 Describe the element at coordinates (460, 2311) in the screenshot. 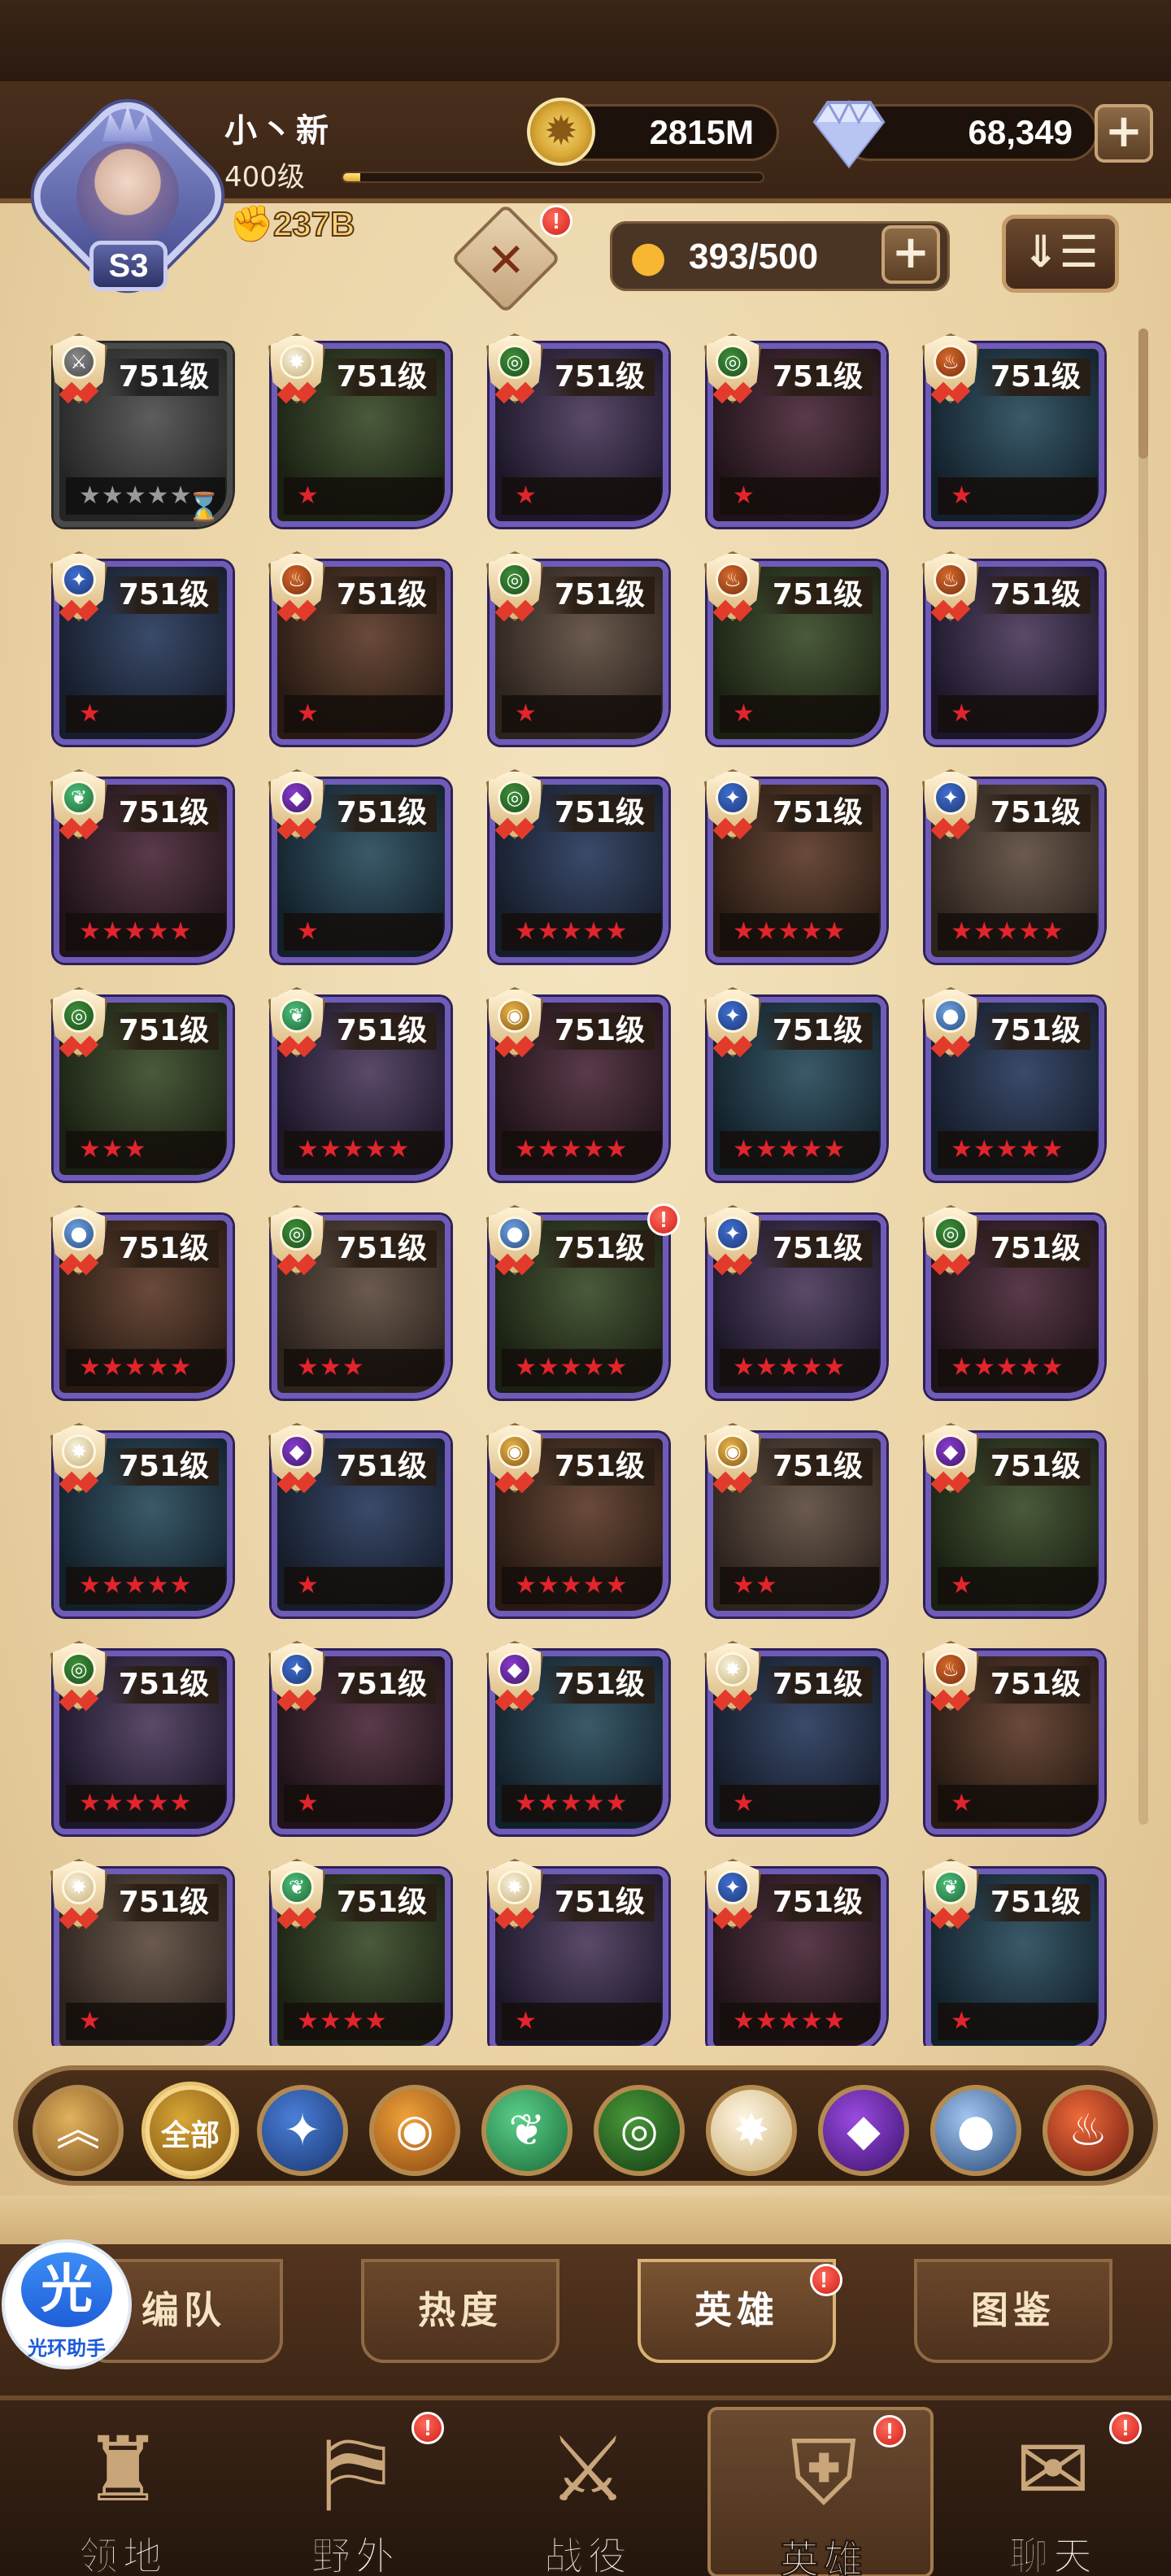

I see `subtab-popularity: 热度` at that location.